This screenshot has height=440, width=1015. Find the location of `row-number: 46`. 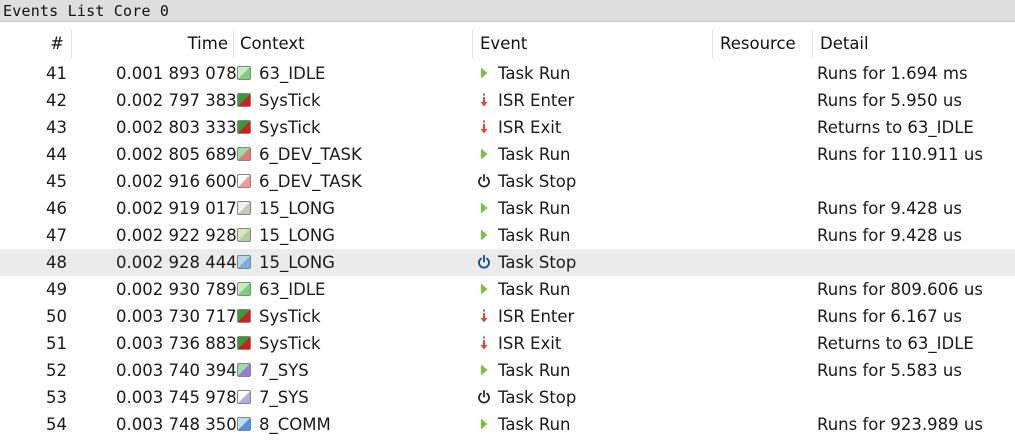

row-number: 46 is located at coordinates (56, 208).